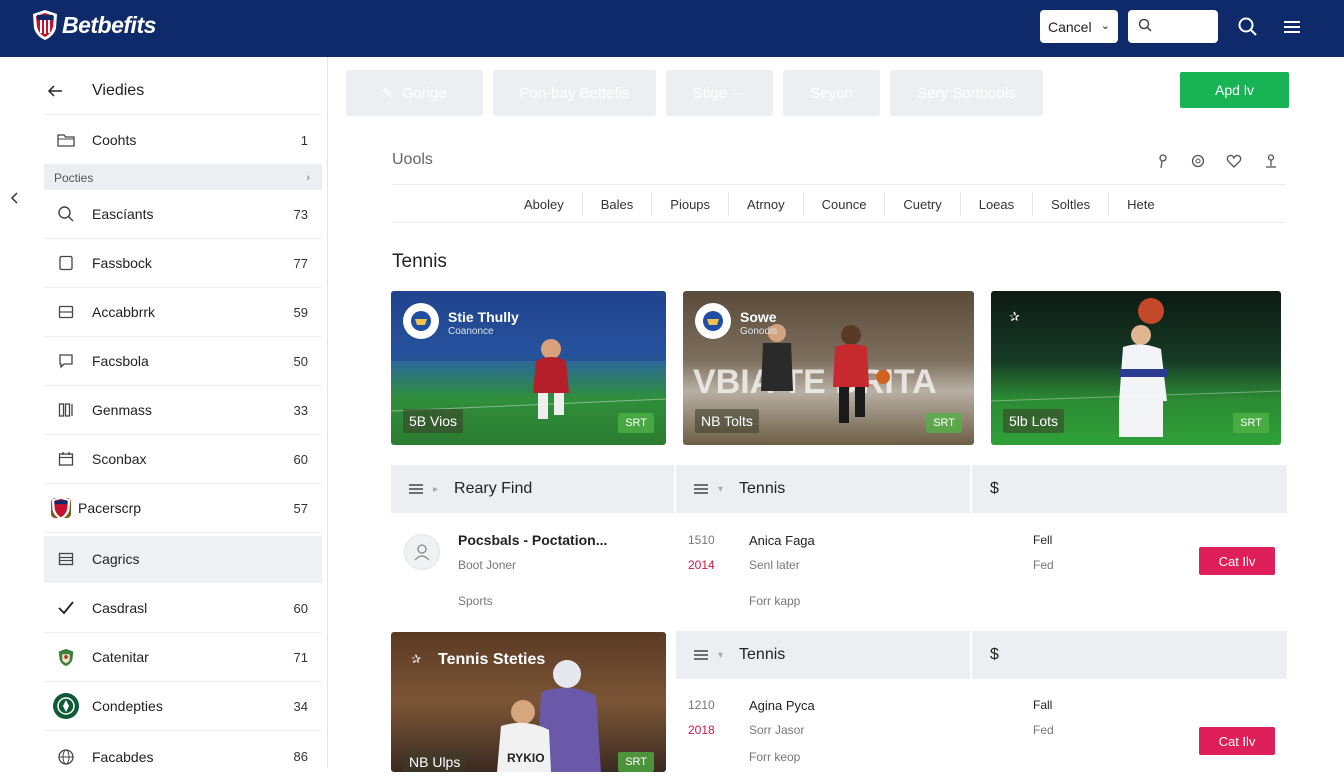  Describe the element at coordinates (719, 93) in the screenshot. I see `filter-chip-stige: Stige ···` at that location.